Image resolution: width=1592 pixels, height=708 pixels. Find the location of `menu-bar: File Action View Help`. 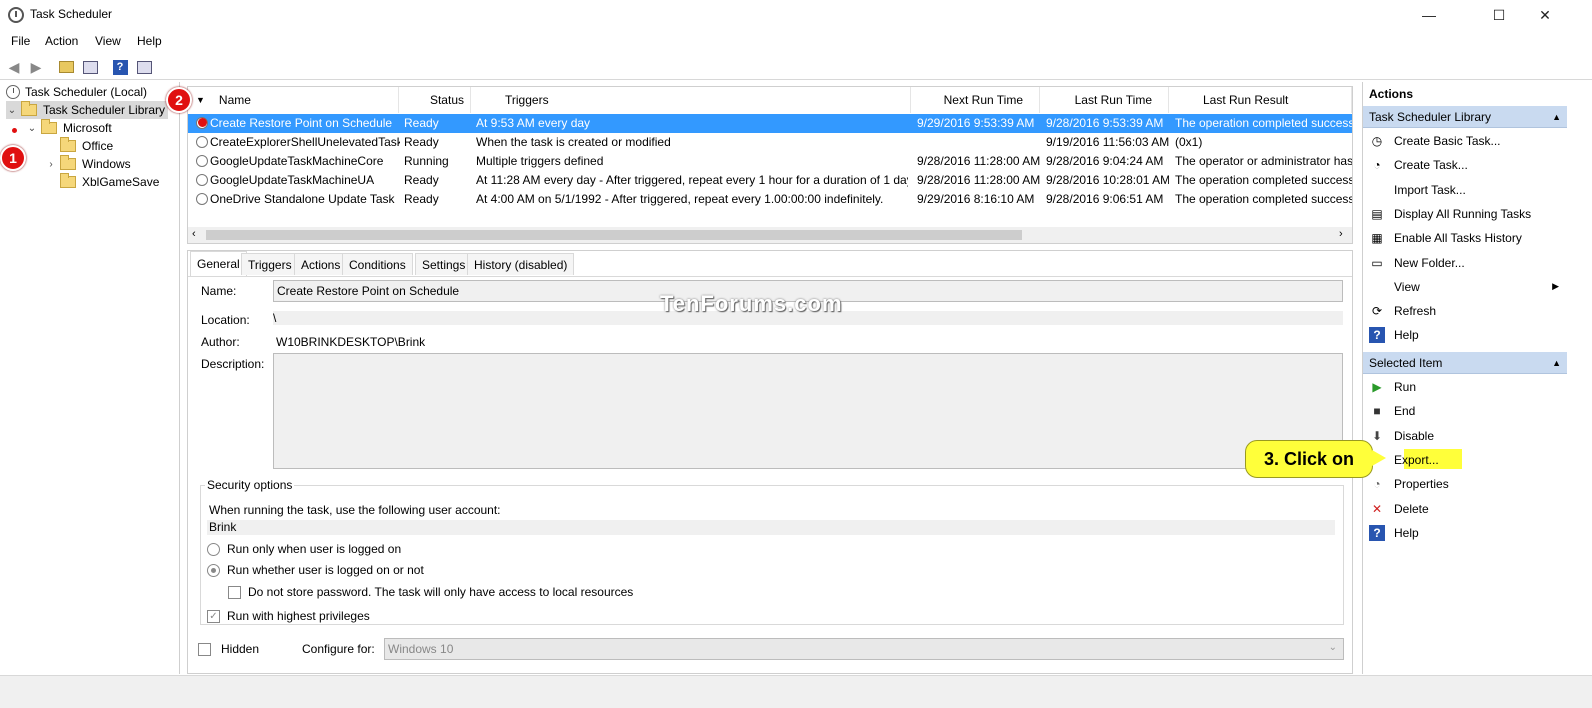

menu-bar: File Action View Help is located at coordinates (796, 42).